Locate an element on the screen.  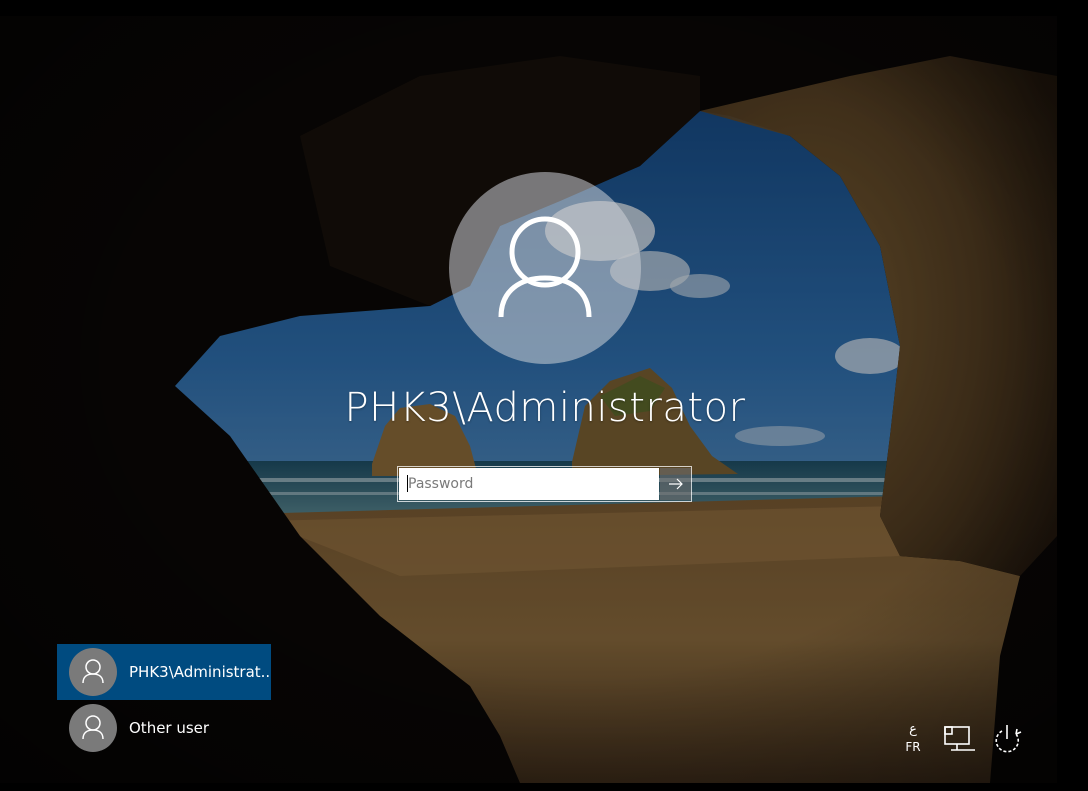
user-list: PHK3\Administrat... Other user is located at coordinates (164, 700).